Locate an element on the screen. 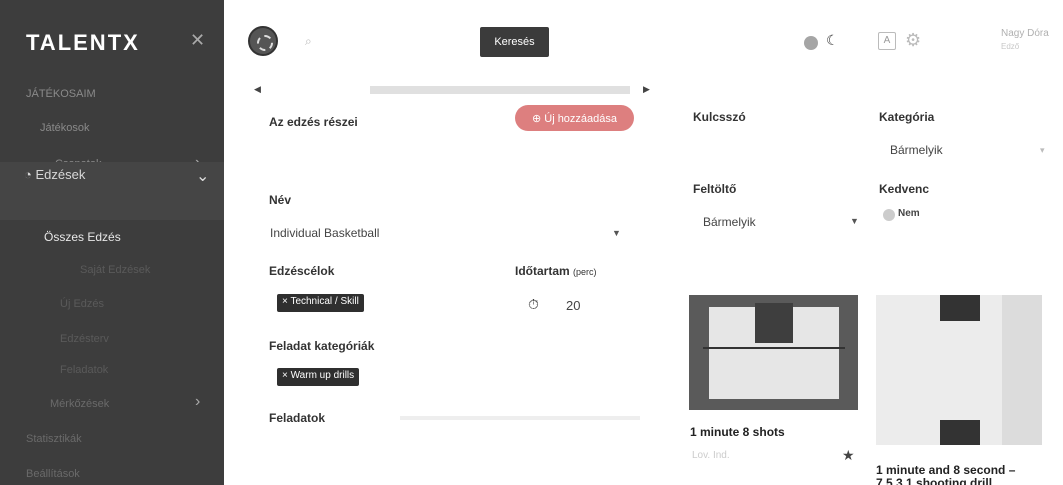 Image resolution: width=1063 pixels, height=485 pixels. sidebar-subitem-plan: Edzésterv is located at coordinates (84, 339).